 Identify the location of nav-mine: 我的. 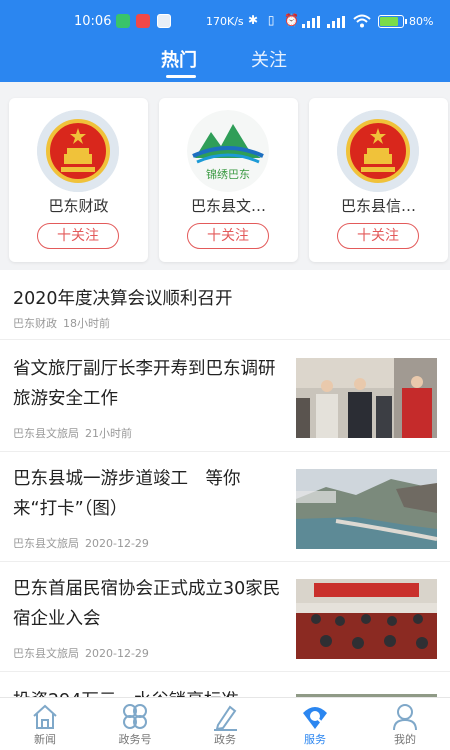
(405, 724).